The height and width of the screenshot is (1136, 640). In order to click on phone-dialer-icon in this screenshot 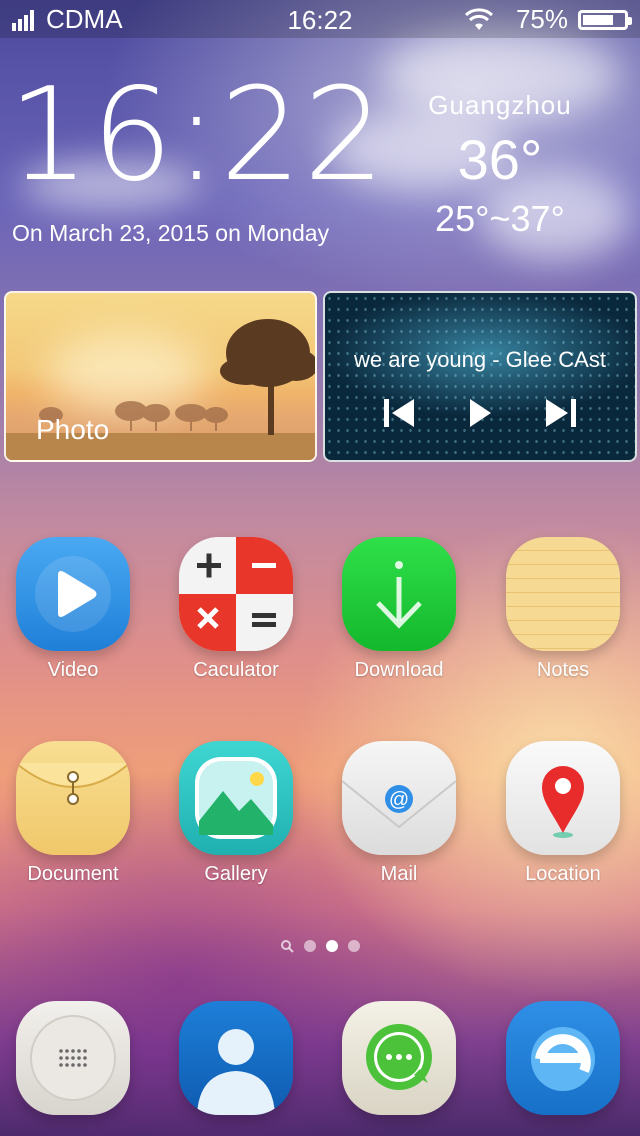, I will do `click(73, 1058)`.